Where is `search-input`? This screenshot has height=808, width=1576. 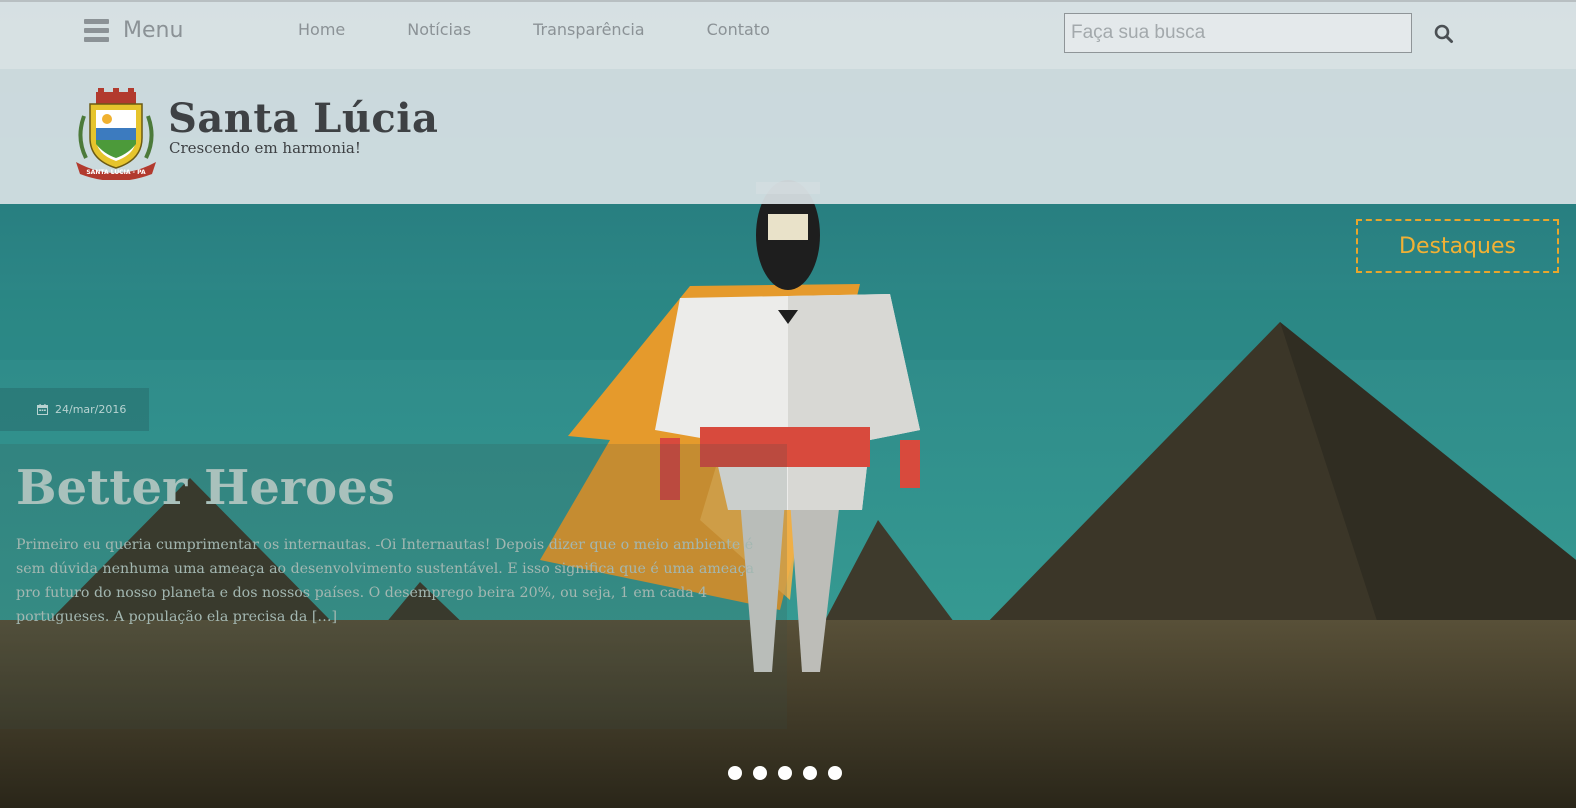 search-input is located at coordinates (1238, 33).